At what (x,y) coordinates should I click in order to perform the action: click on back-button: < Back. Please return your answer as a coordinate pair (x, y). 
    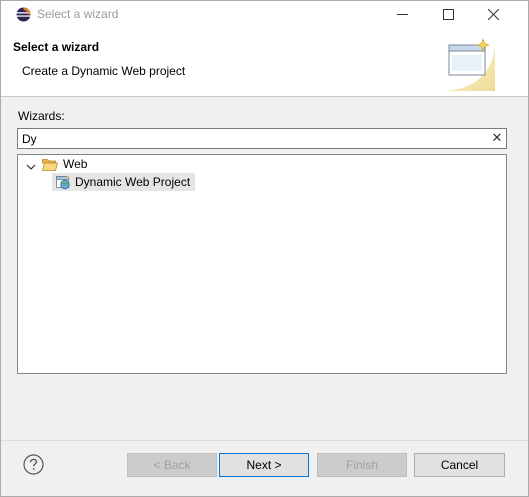
    Looking at the image, I should click on (172, 465).